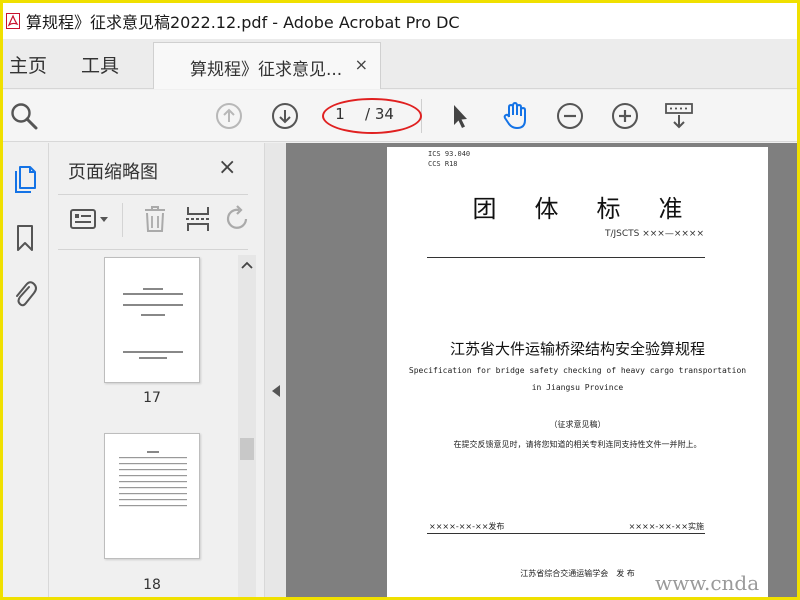  I want to click on top-rule, so click(566, 257).